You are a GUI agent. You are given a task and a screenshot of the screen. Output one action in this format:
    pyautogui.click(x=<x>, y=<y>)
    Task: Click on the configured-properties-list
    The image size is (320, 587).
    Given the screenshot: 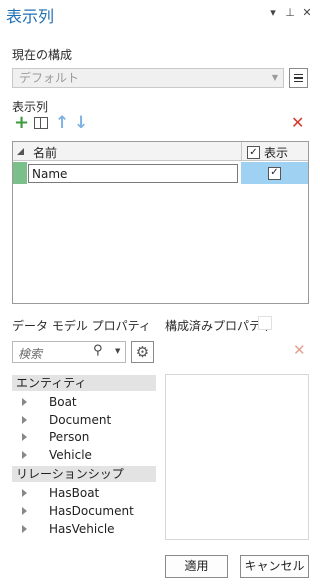 What is the action you would take?
    pyautogui.click(x=237, y=457)
    